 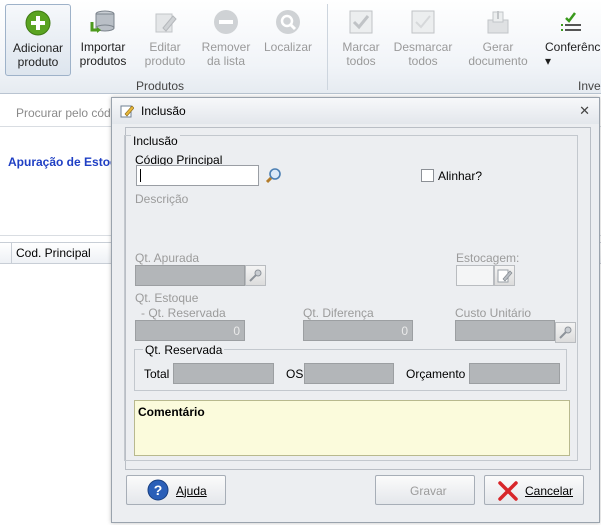 I want to click on cancel-button-label: Cancelar, so click(x=549, y=491).